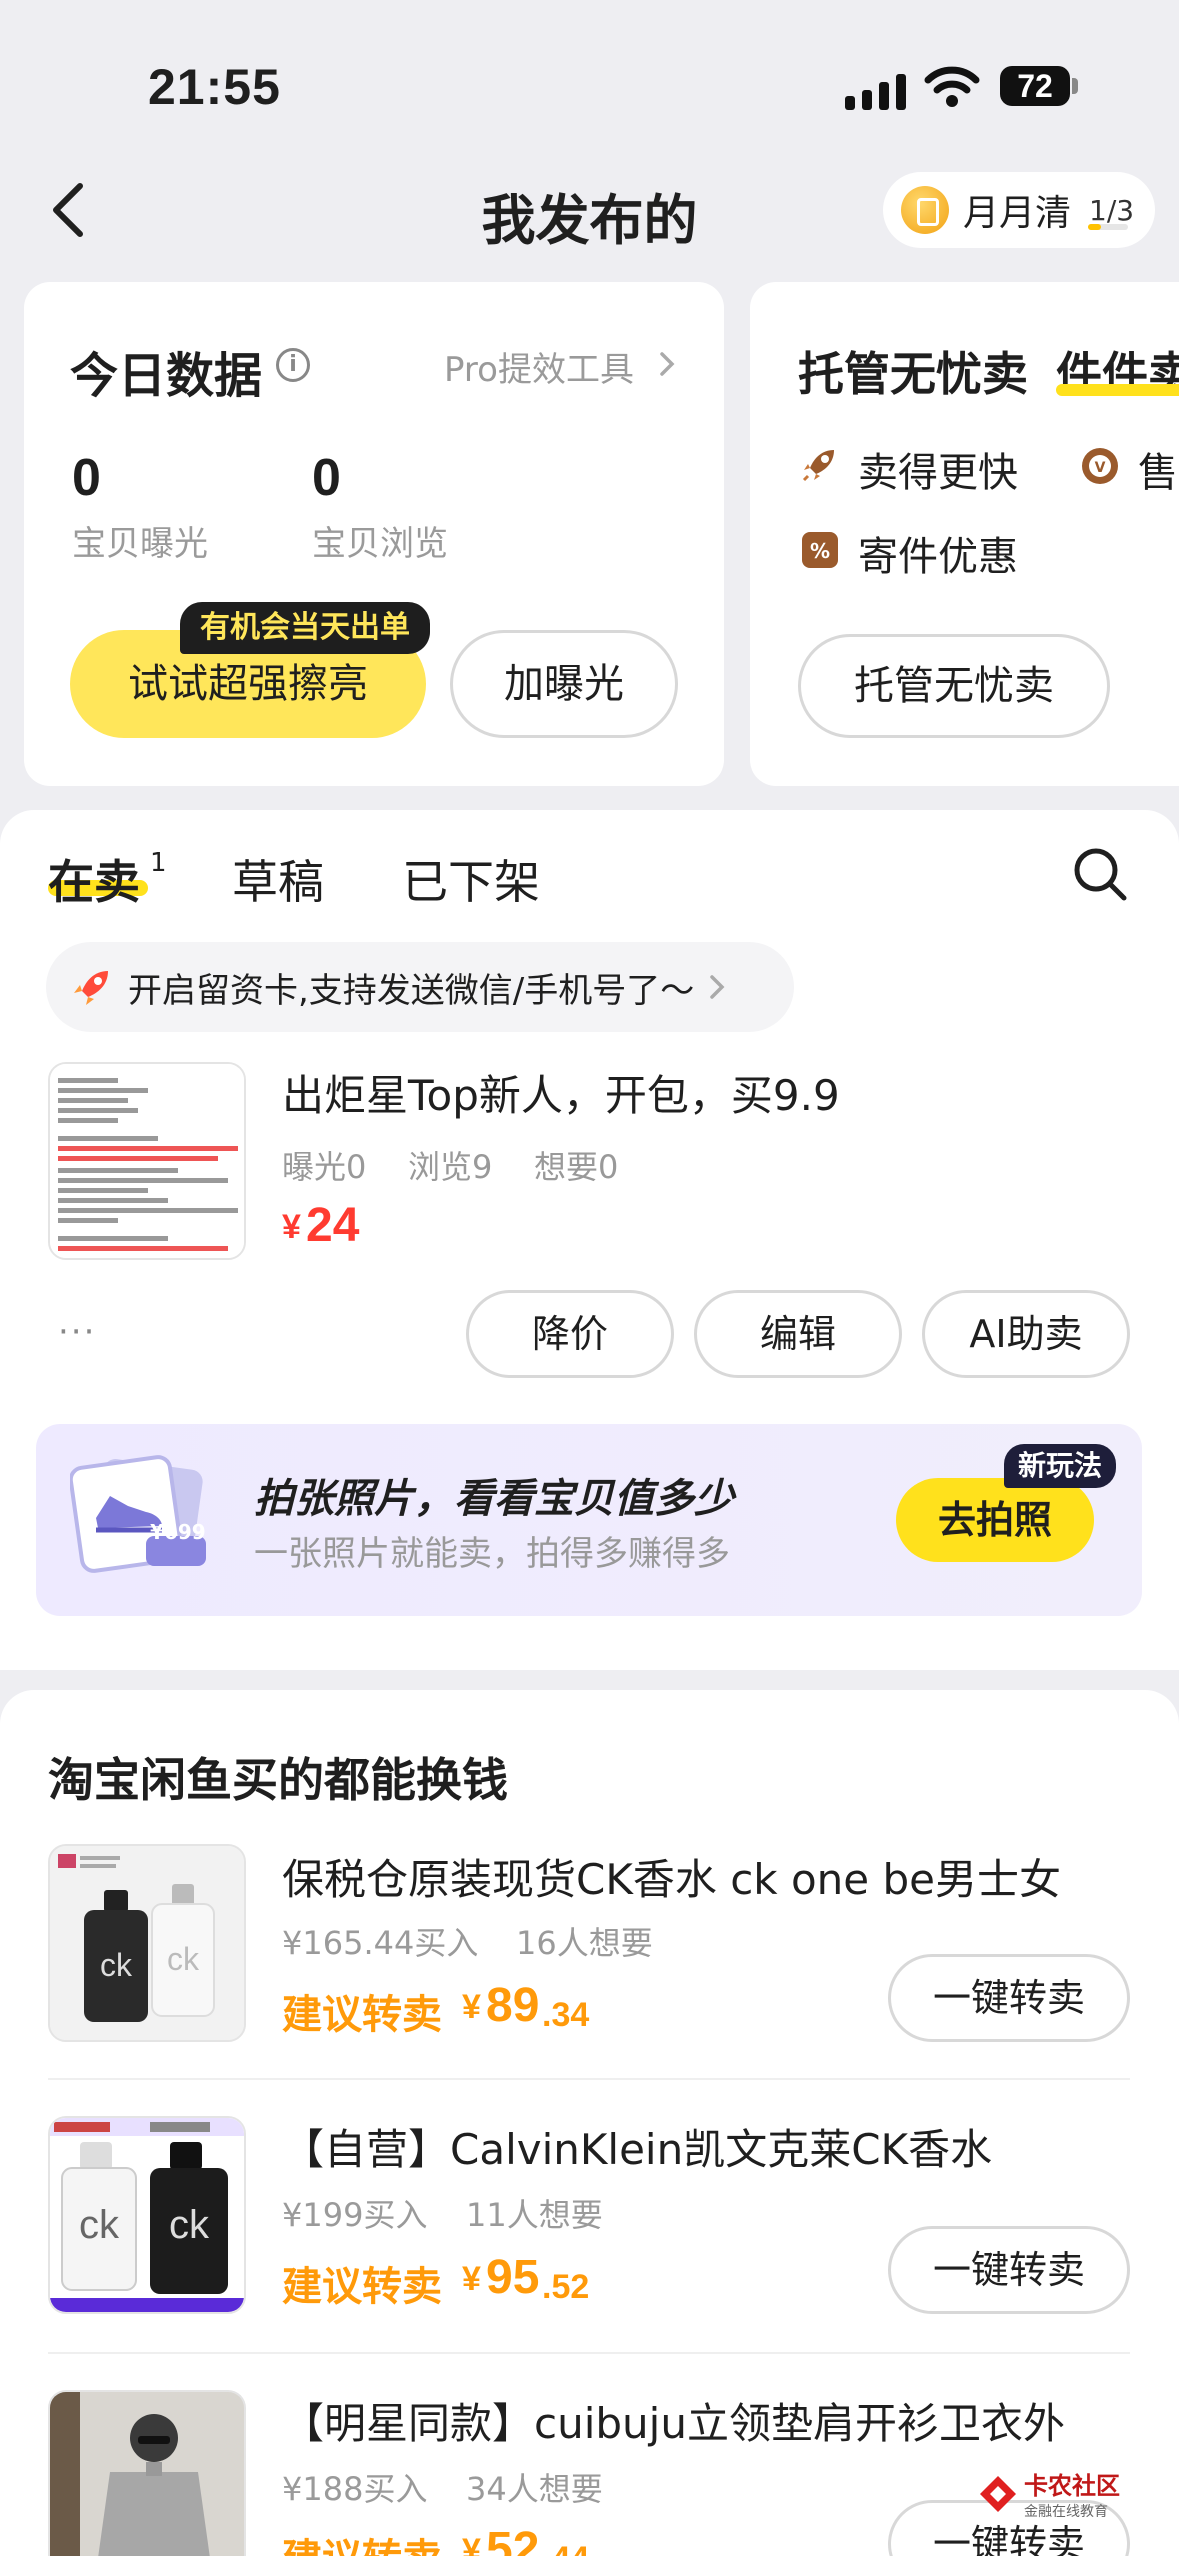 The image size is (1179, 2556). Describe the element at coordinates (278, 1780) in the screenshot. I see `resell-section-title: 淘宝闲鱼买的都能换钱` at that location.